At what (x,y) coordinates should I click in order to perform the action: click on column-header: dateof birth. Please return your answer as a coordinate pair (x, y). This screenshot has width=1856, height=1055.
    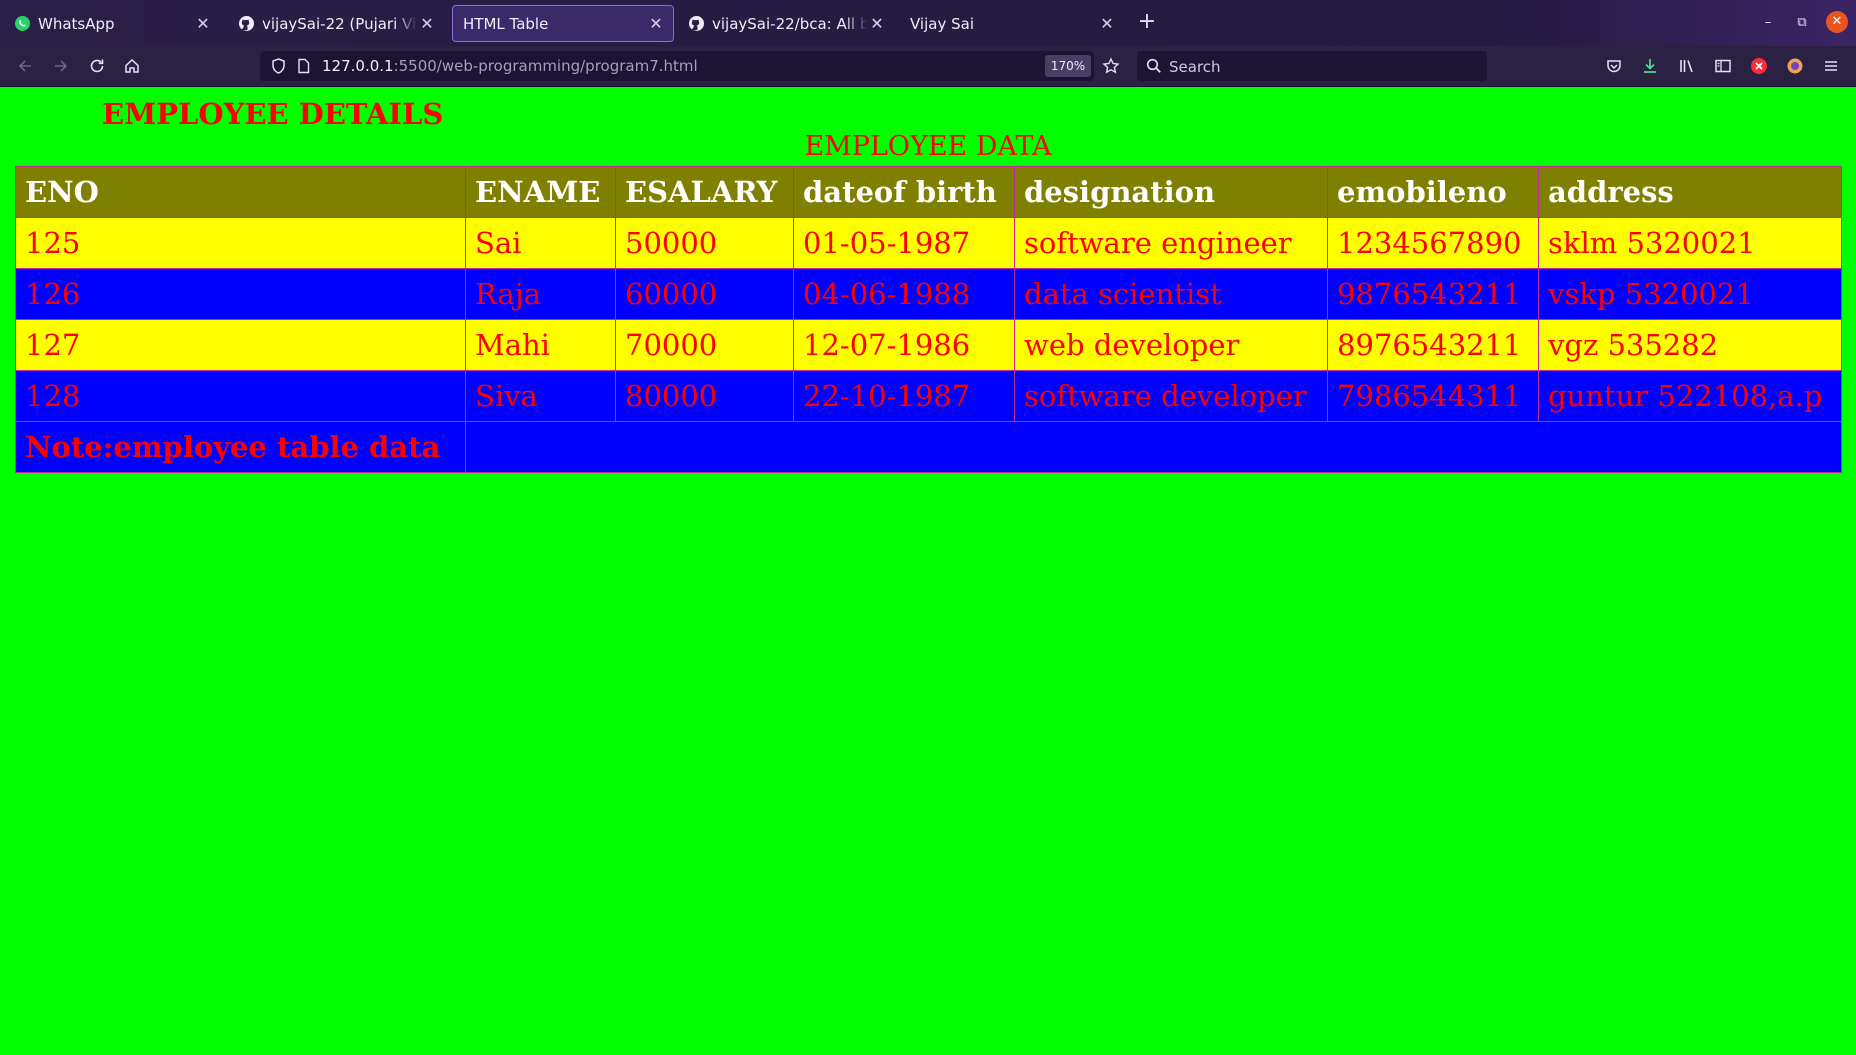
    Looking at the image, I should click on (904, 192).